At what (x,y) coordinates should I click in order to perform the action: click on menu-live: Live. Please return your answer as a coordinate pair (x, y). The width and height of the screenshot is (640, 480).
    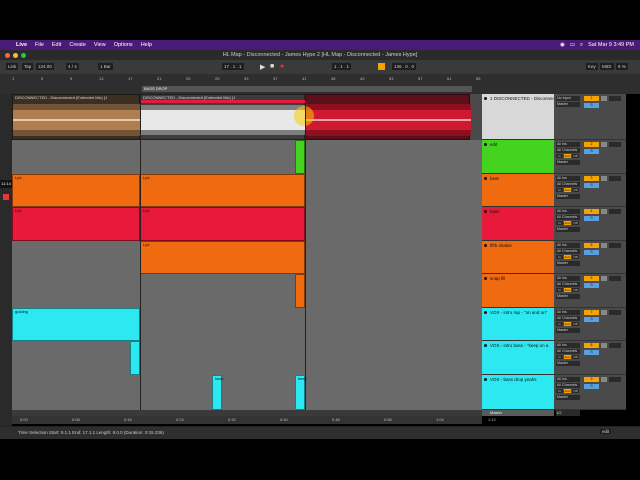
    Looking at the image, I should click on (21, 45).